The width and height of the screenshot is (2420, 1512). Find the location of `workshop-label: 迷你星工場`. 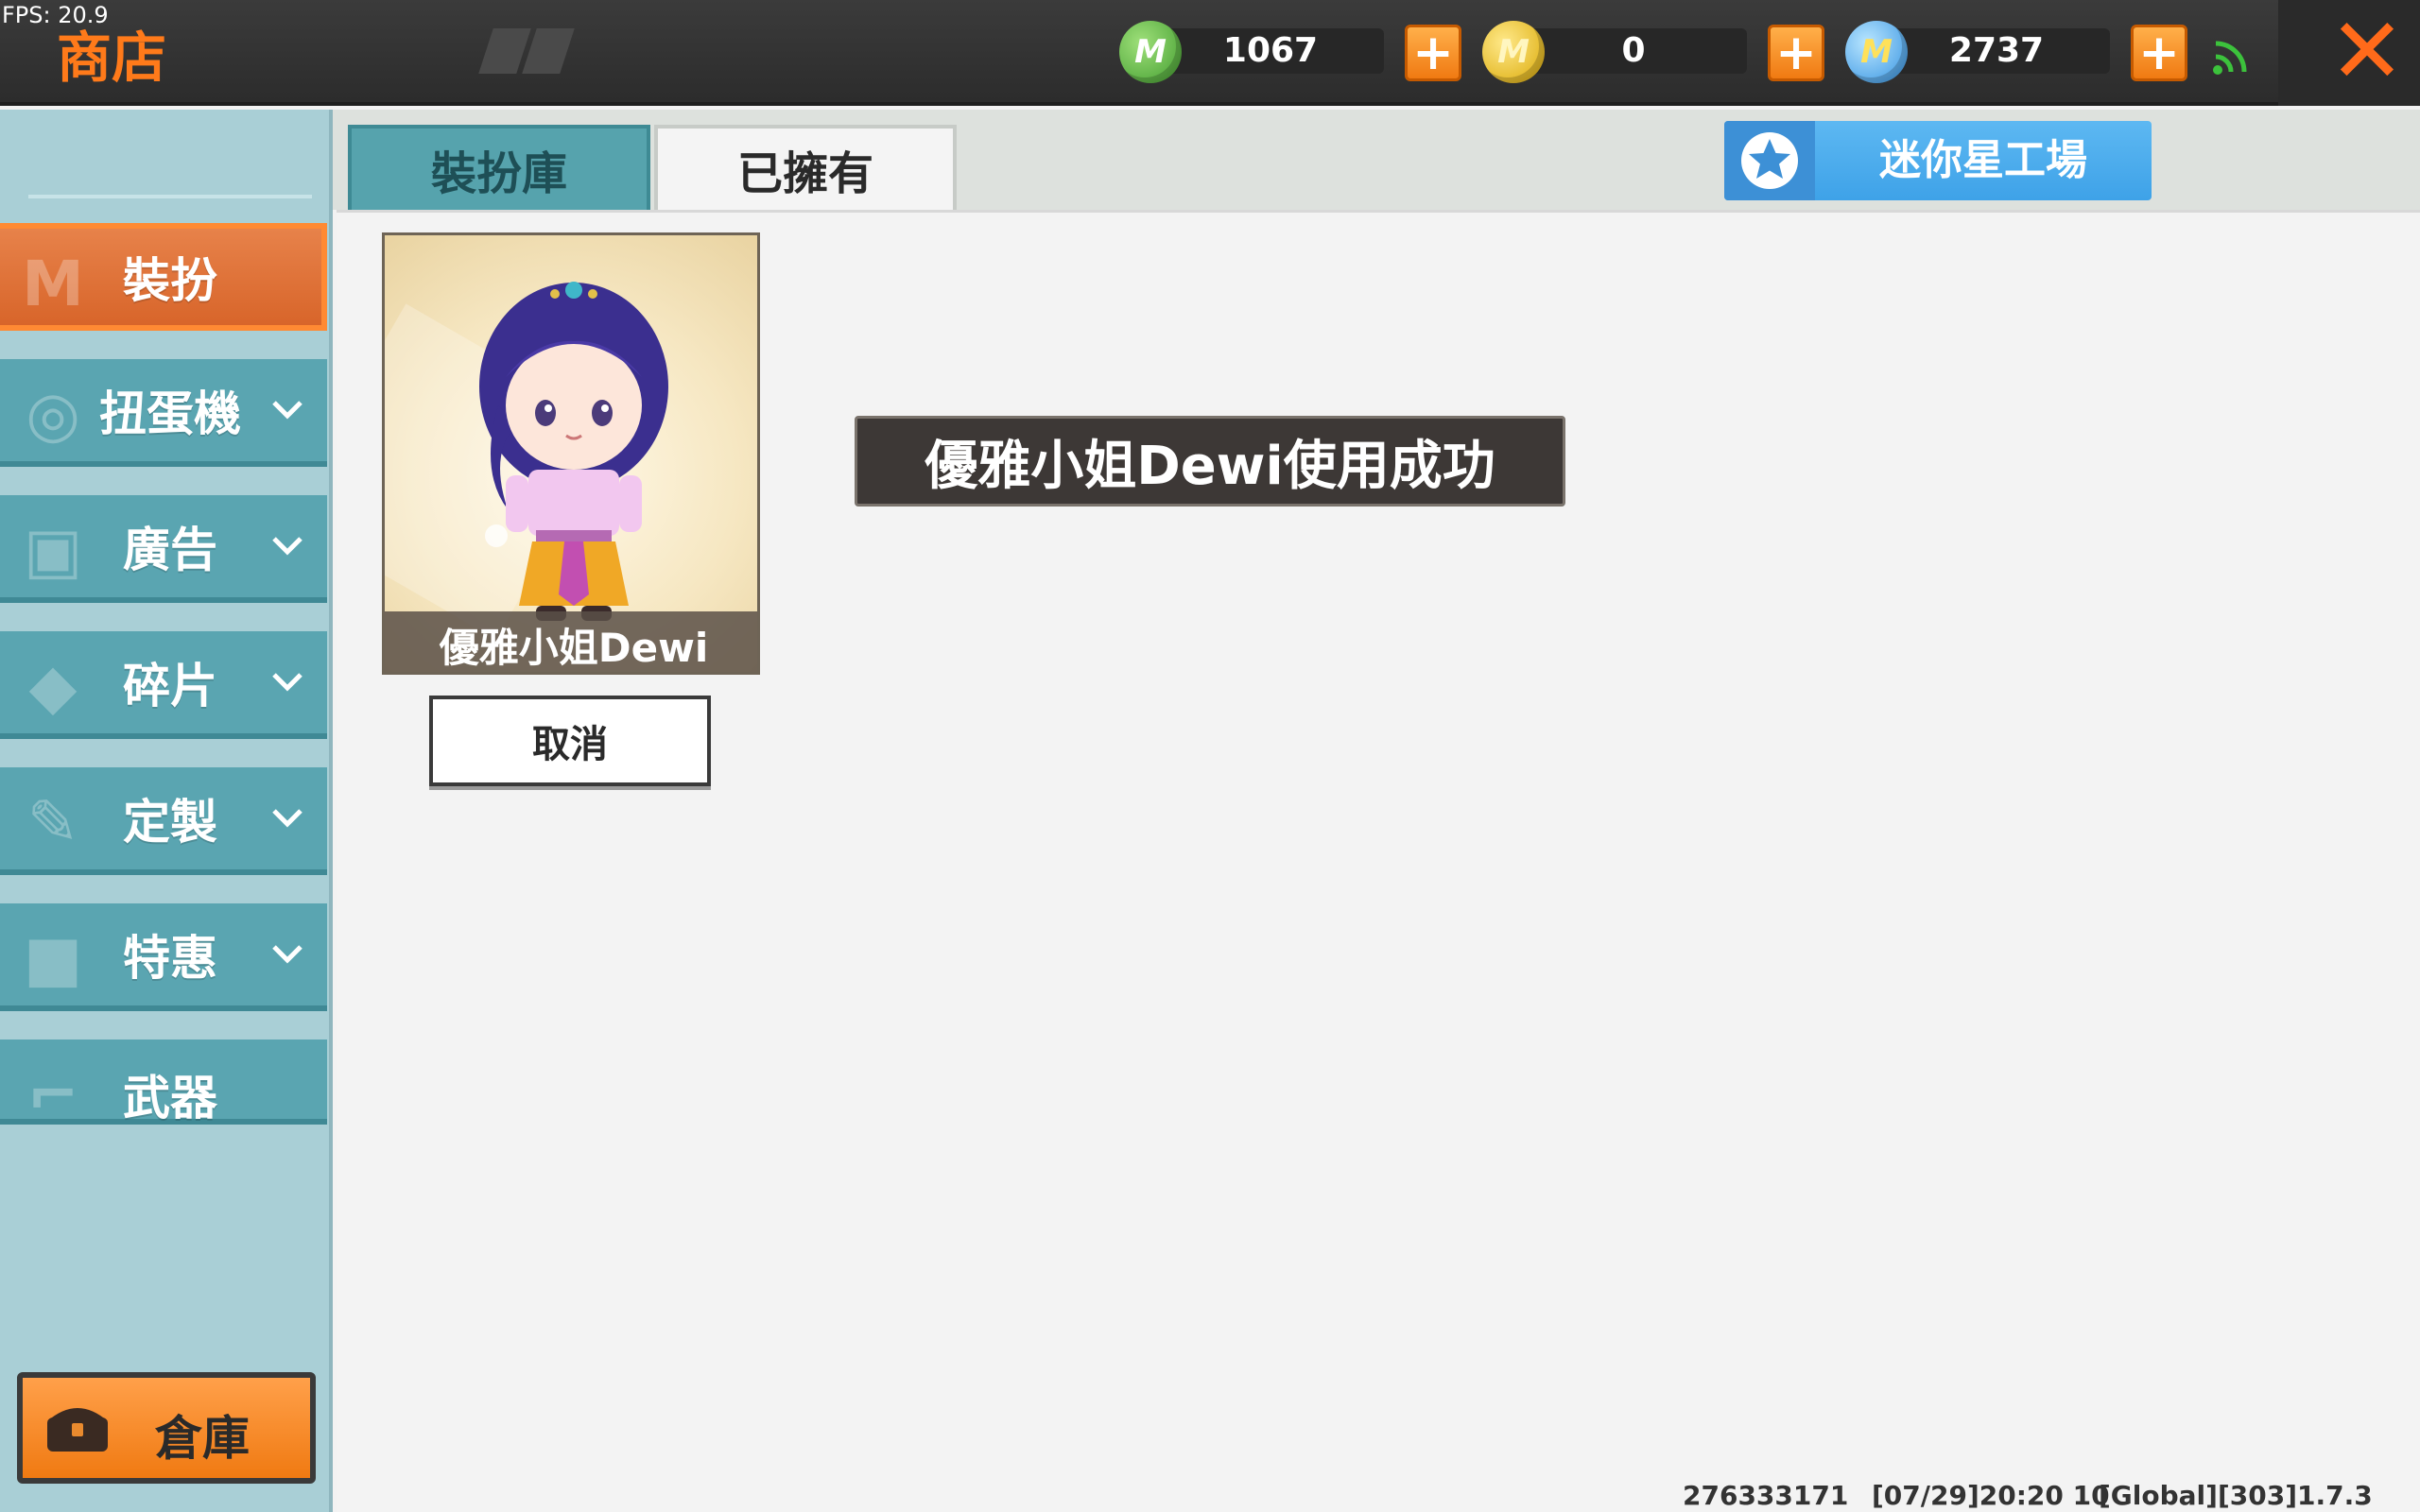

workshop-label: 迷你星工場 is located at coordinates (1983, 160).